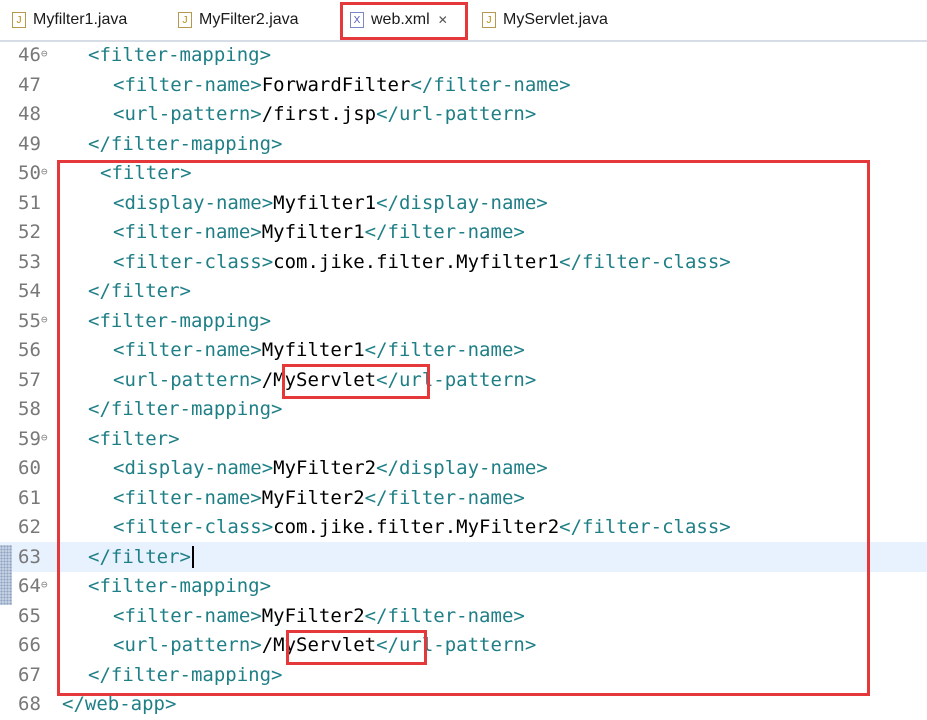  What do you see at coordinates (29, 55) in the screenshot?
I see `line-number: 46` at bounding box center [29, 55].